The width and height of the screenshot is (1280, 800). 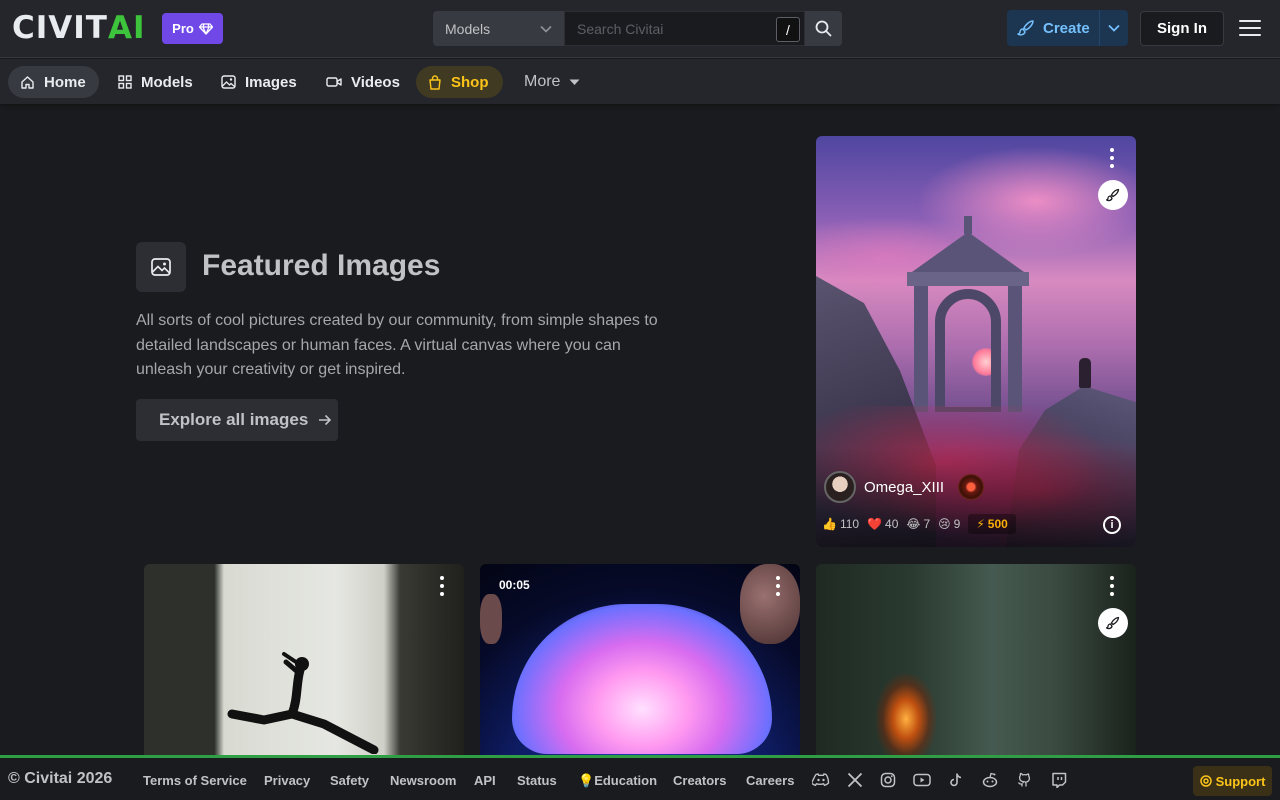 I want to click on nav-item-images: Images, so click(x=259, y=82).